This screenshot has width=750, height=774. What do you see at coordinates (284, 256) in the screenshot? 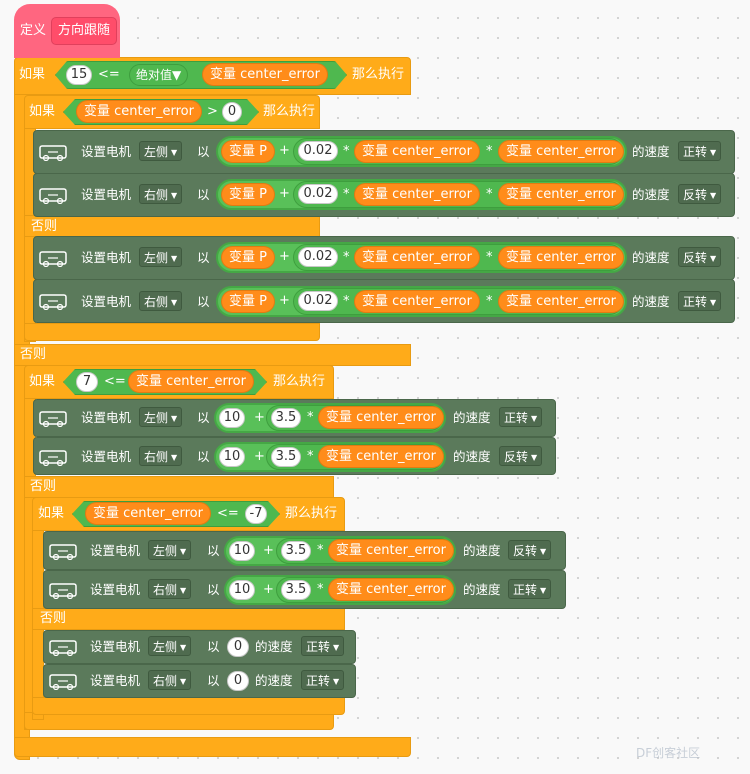
I see `plus-operator-sign: +` at bounding box center [284, 256].